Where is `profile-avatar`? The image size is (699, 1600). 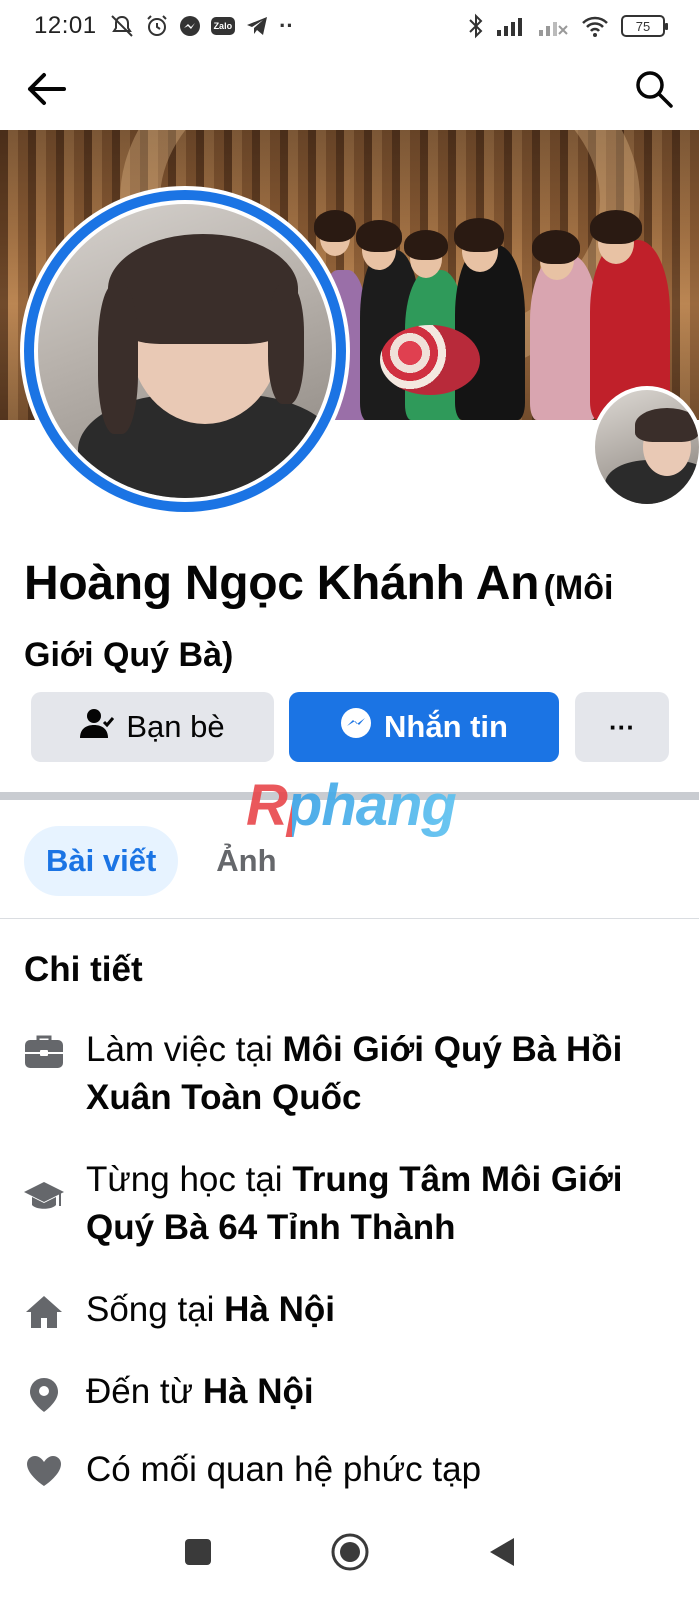 profile-avatar is located at coordinates (185, 351).